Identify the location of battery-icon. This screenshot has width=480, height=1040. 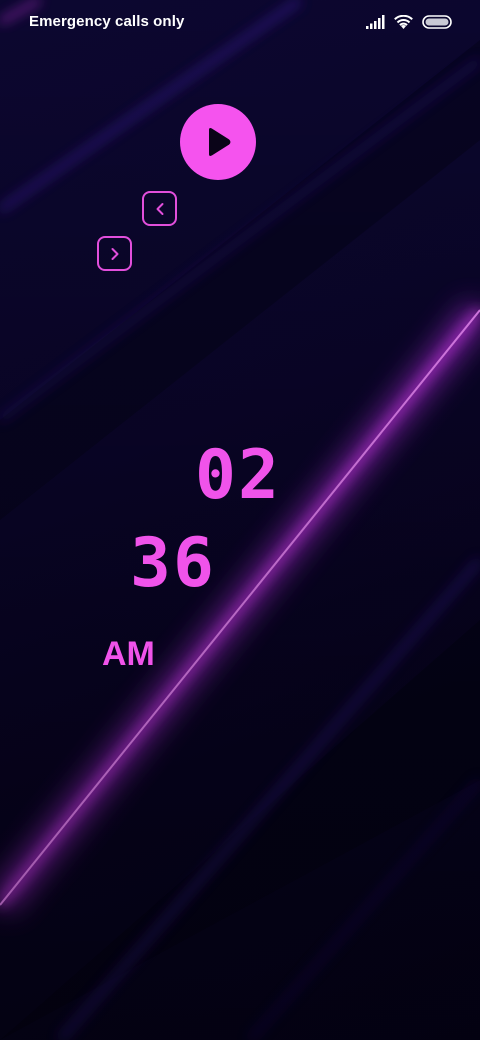
(437, 22).